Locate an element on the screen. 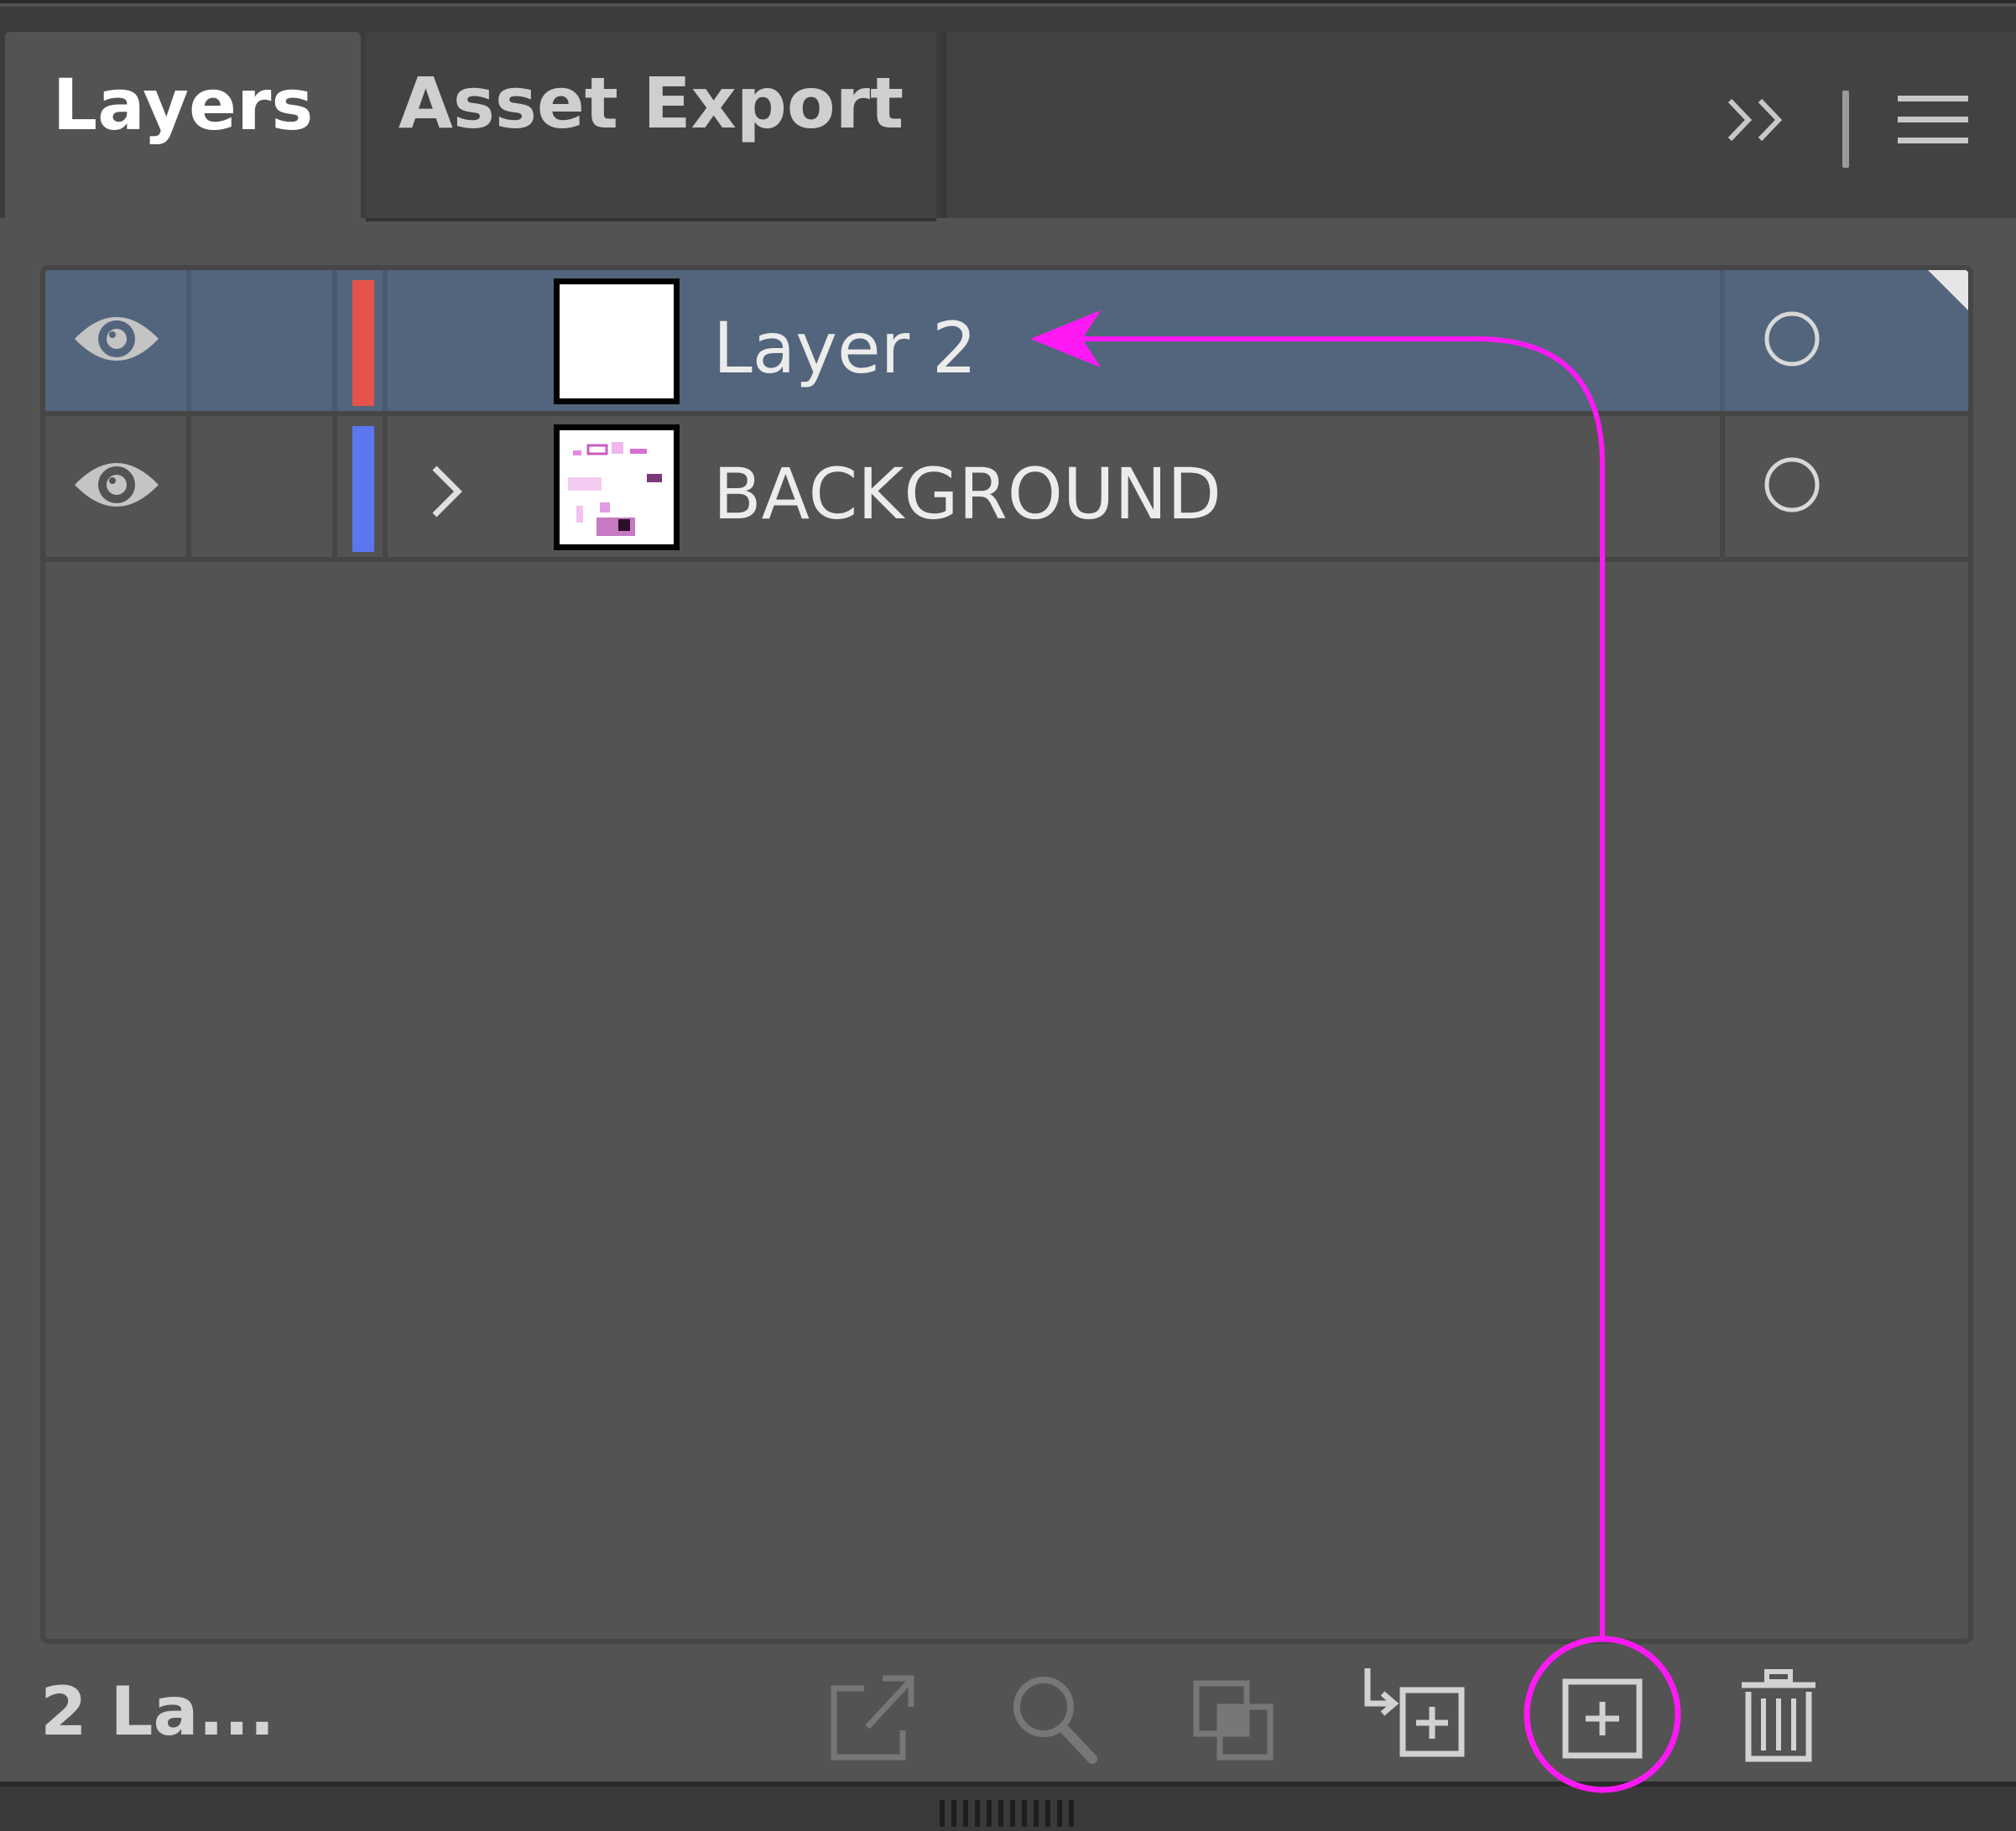 The image size is (2016, 1831). locate-object-icon is located at coordinates (1053, 1714).